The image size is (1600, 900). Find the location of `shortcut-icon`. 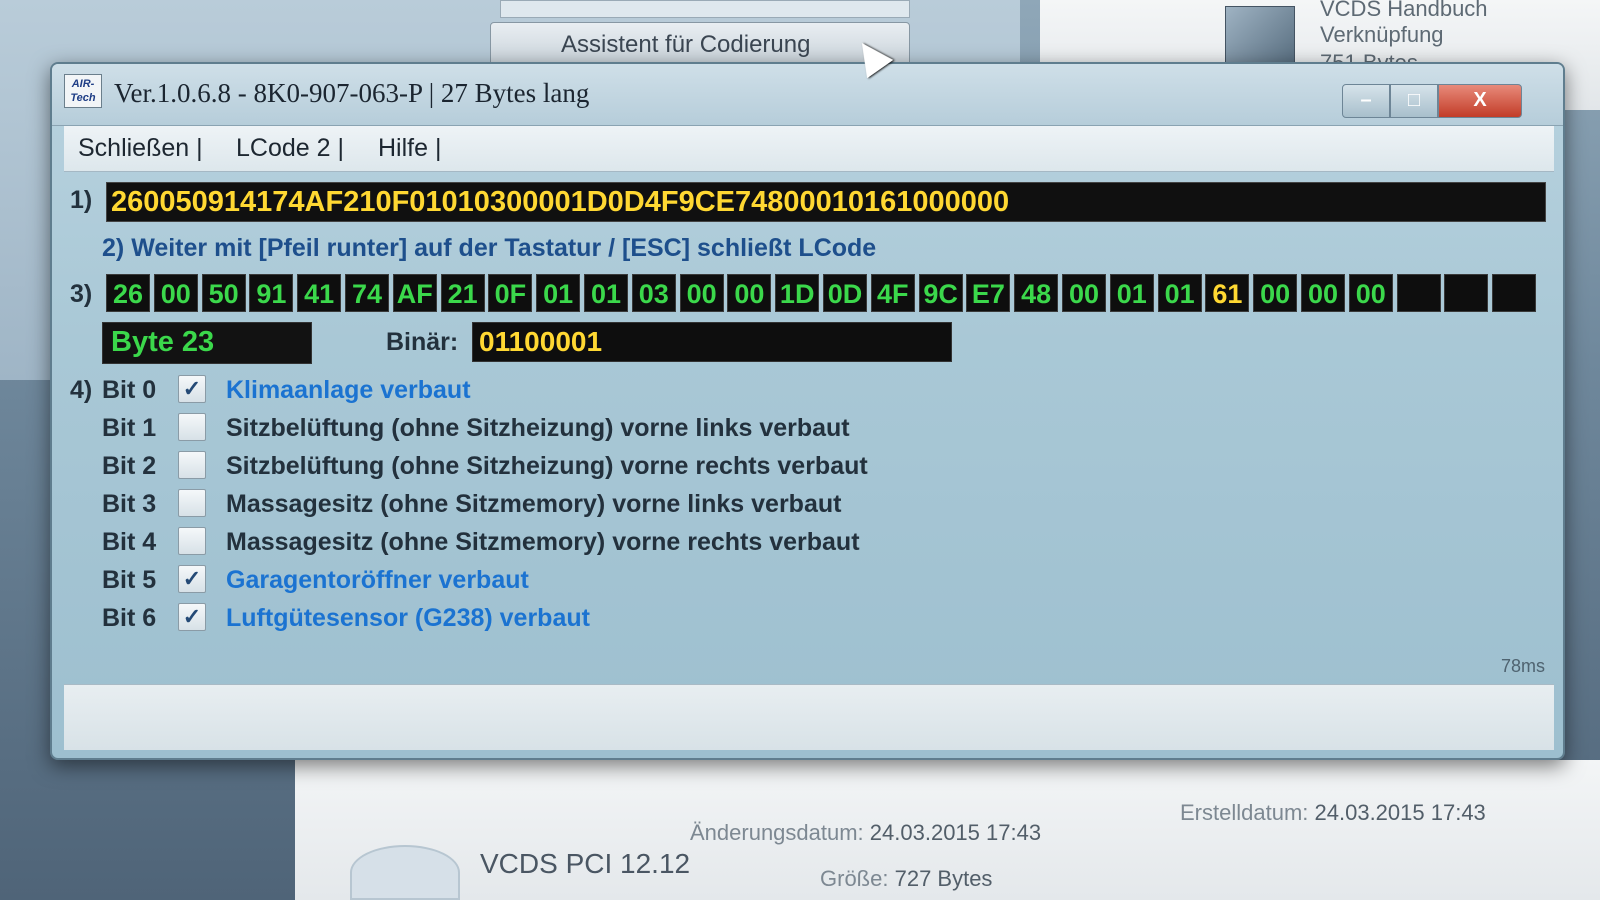

shortcut-icon is located at coordinates (1260, 38).